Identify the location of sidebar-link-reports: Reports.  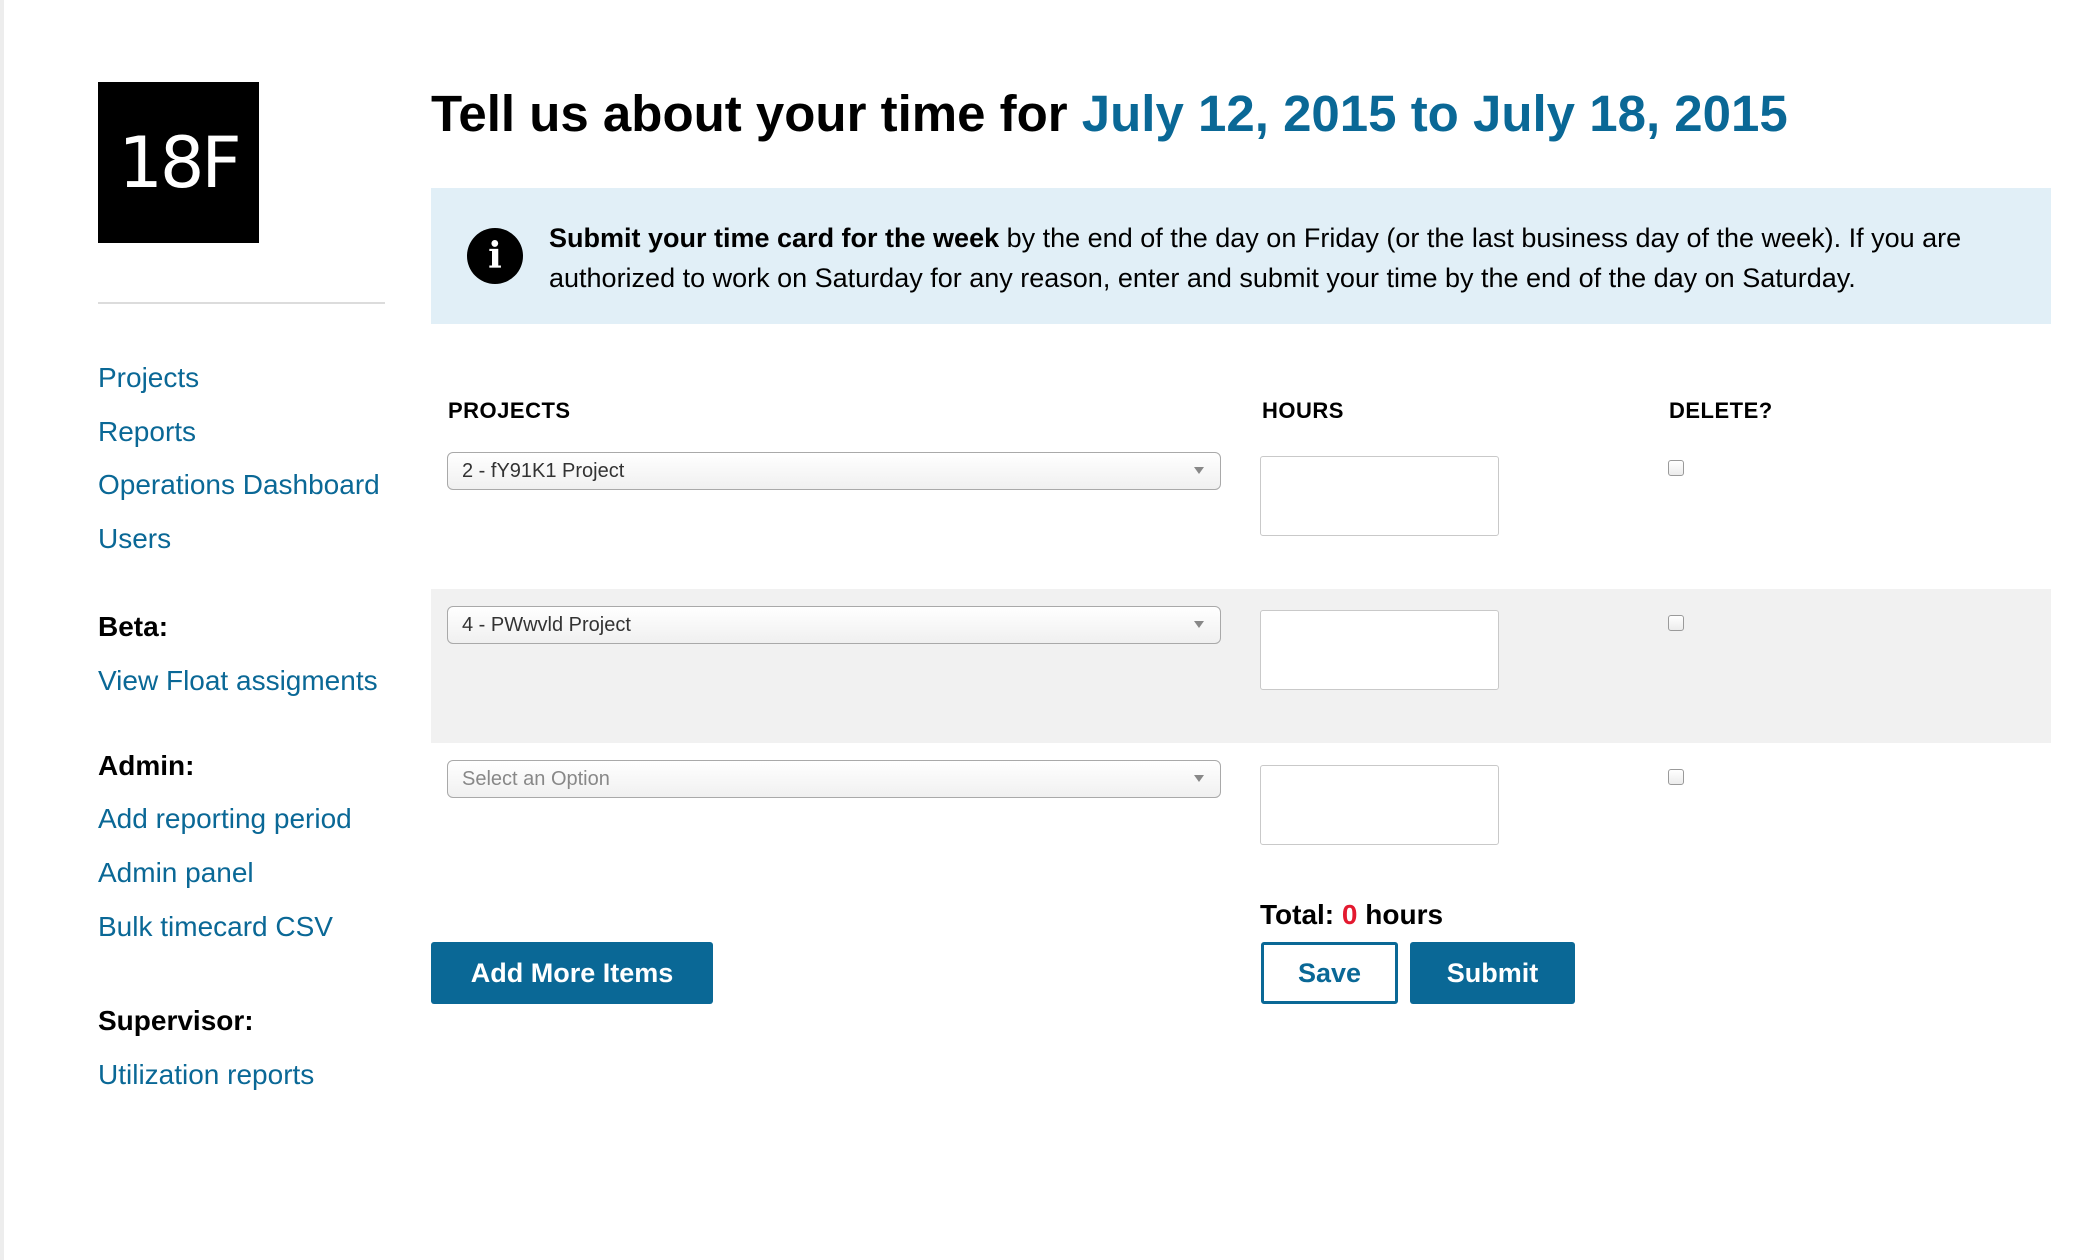
(147, 432).